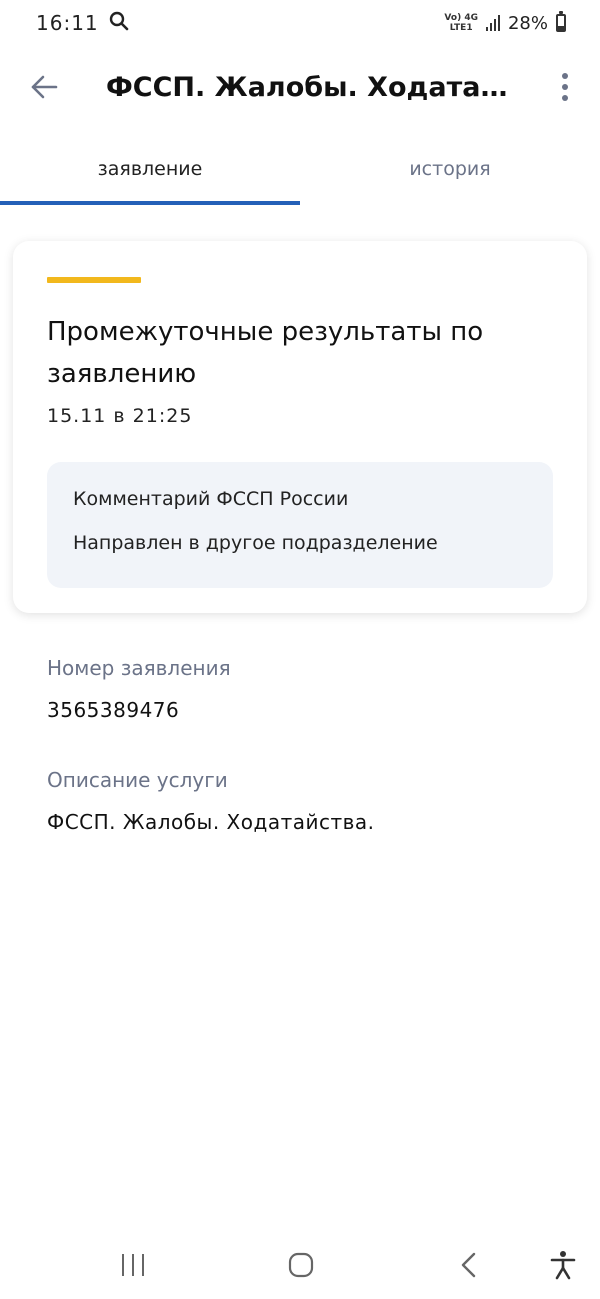 Image resolution: width=600 pixels, height=1299 pixels. I want to click on application-number-field: Номер заявления 3565389476, so click(307, 689).